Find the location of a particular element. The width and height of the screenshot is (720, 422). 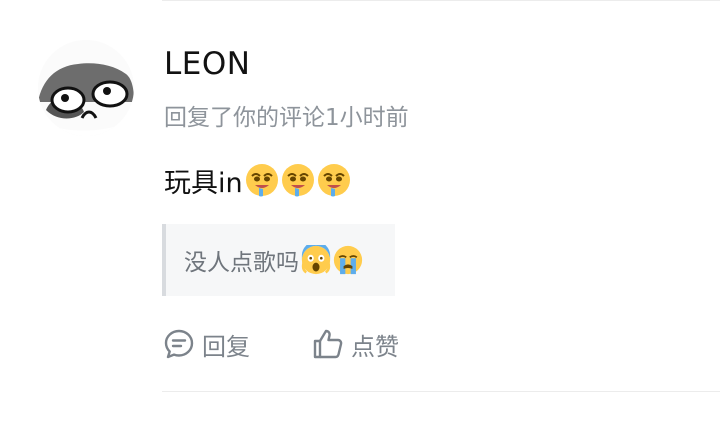

content-text: 玩具in is located at coordinates (203, 183).